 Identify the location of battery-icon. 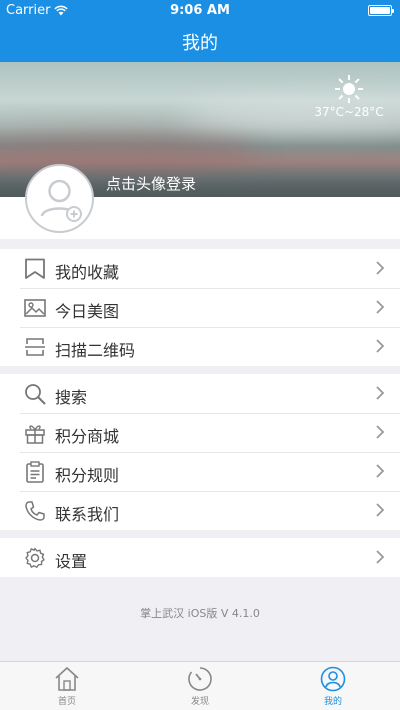
(381, 10).